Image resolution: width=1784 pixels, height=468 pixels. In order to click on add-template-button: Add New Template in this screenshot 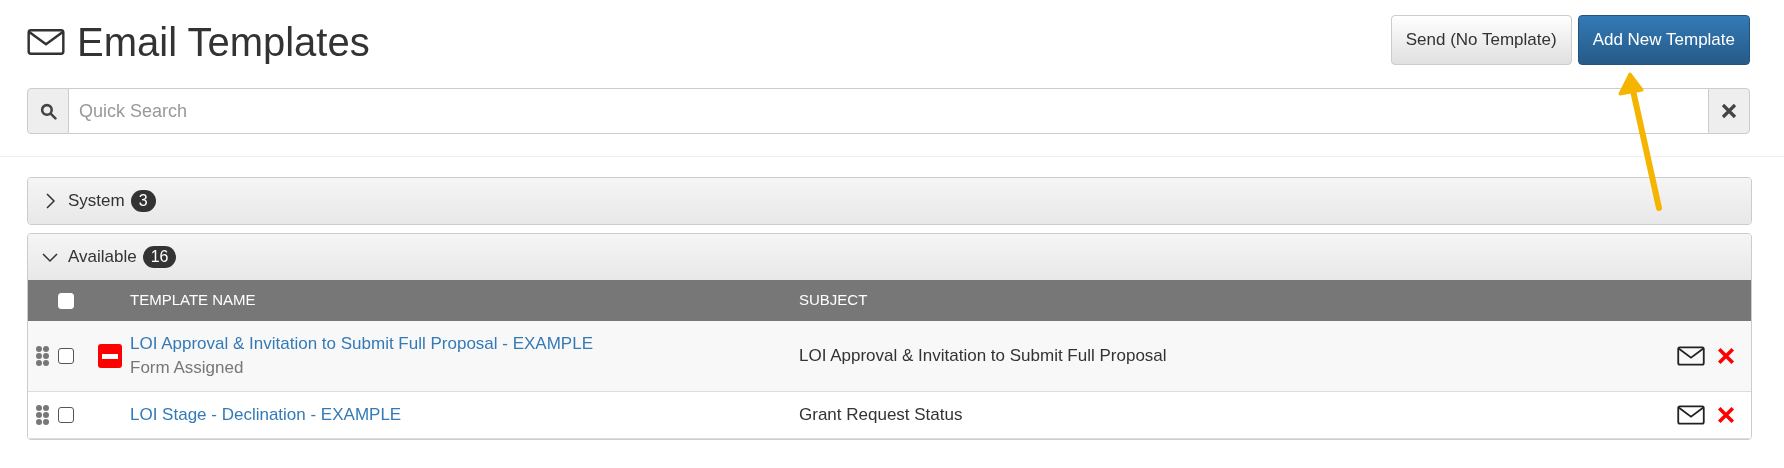, I will do `click(1663, 40)`.